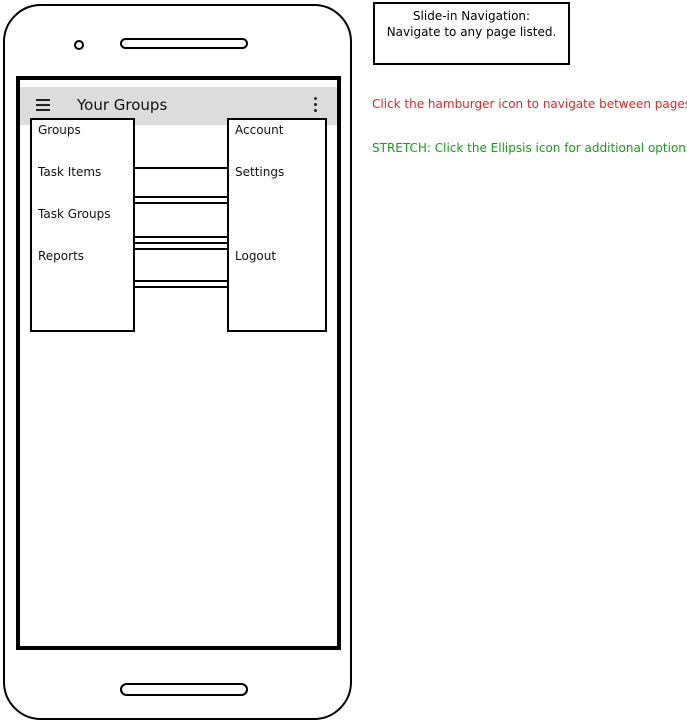 Image resolution: width=687 pixels, height=725 pixels. What do you see at coordinates (259, 172) in the screenshot?
I see `menu-item-settings: Settings` at bounding box center [259, 172].